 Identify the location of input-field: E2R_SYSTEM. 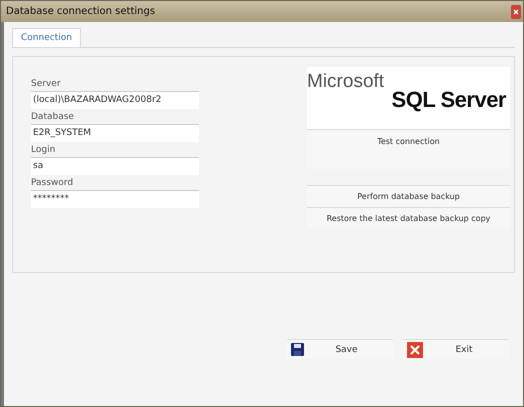
(115, 133).